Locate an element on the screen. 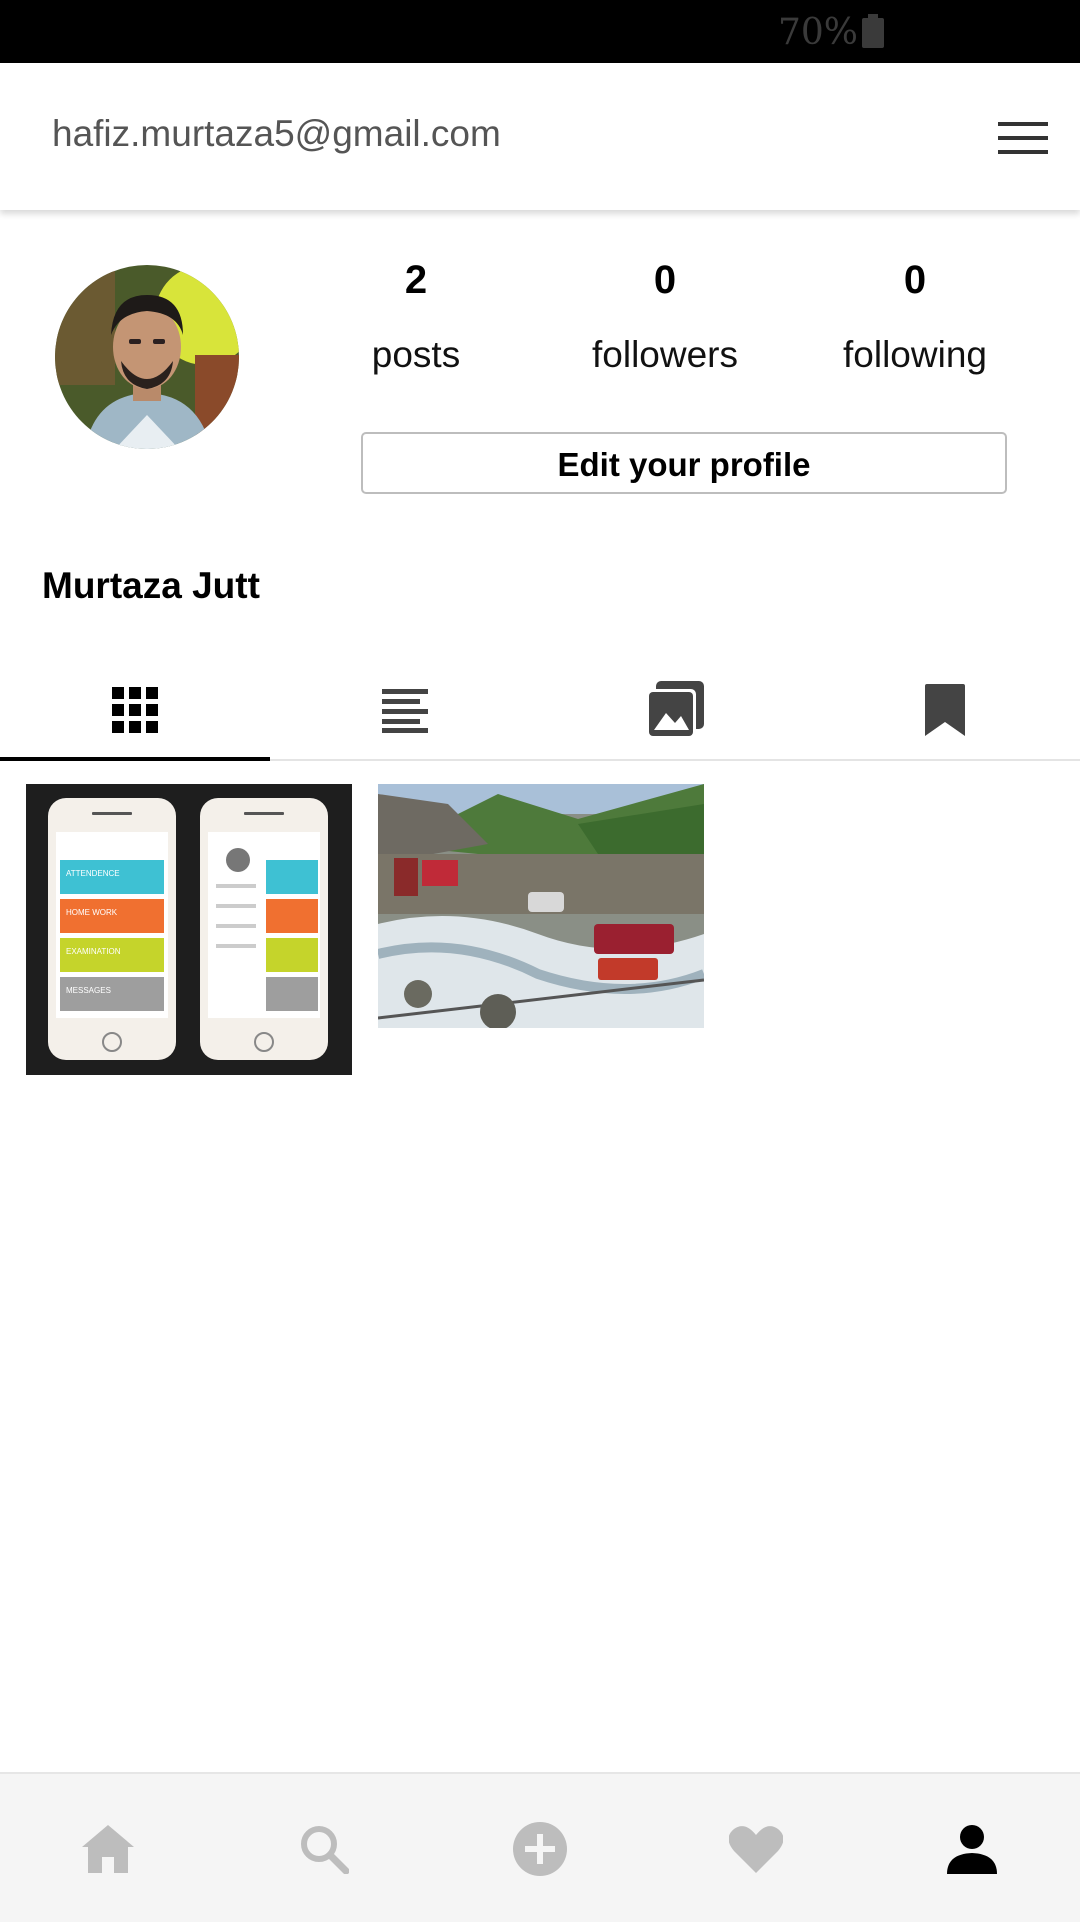 The width and height of the screenshot is (1080, 1922). nav-add is located at coordinates (540, 1849).